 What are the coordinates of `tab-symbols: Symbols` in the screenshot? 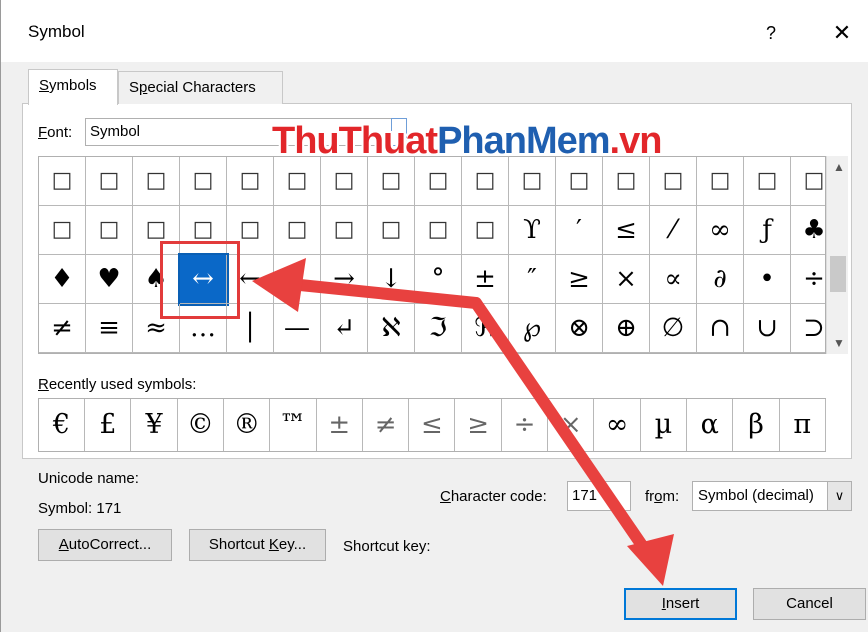 It's located at (73, 87).